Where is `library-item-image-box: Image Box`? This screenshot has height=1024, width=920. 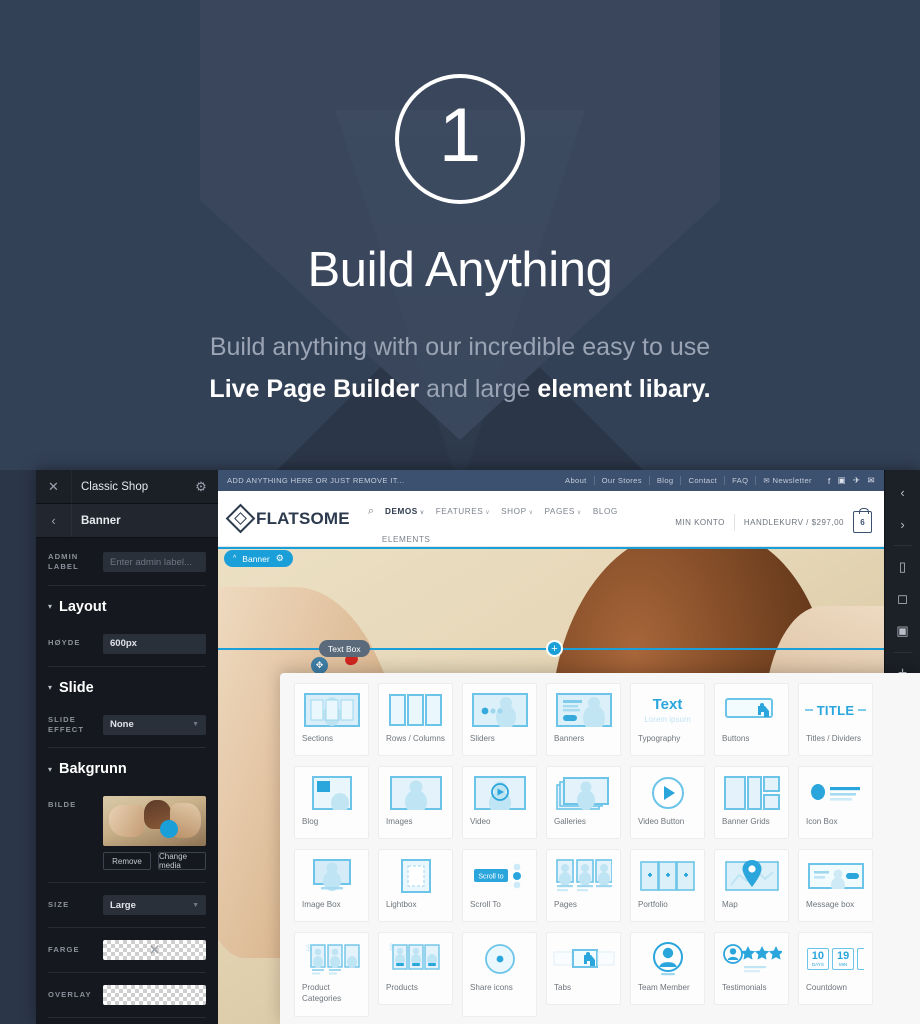
library-item-image-box: Image Box is located at coordinates (331, 885).